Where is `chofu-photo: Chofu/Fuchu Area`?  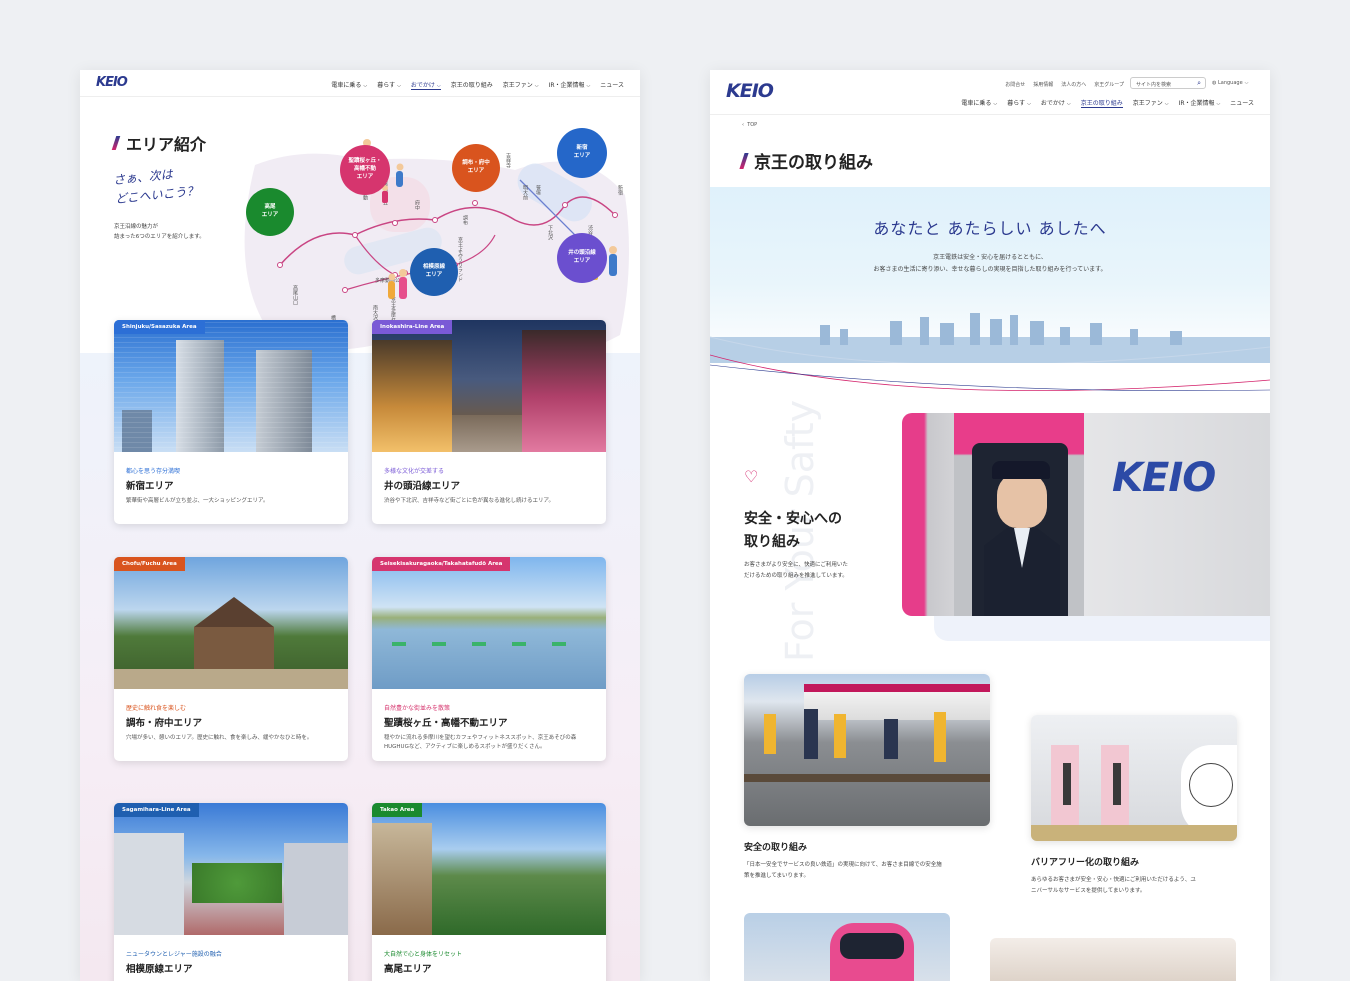
chofu-photo: Chofu/Fuchu Area is located at coordinates (231, 623).